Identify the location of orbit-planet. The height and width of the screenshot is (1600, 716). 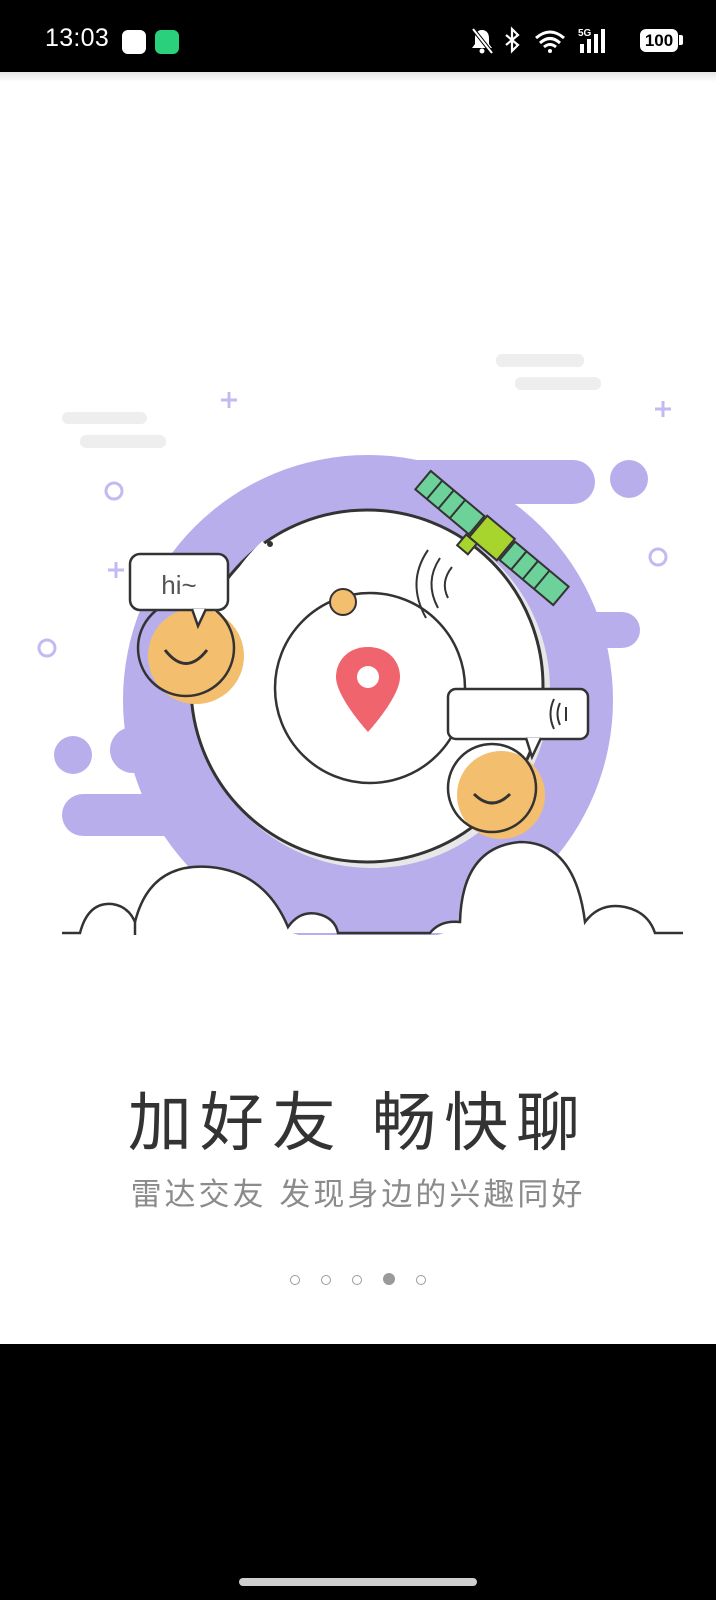
(343, 602).